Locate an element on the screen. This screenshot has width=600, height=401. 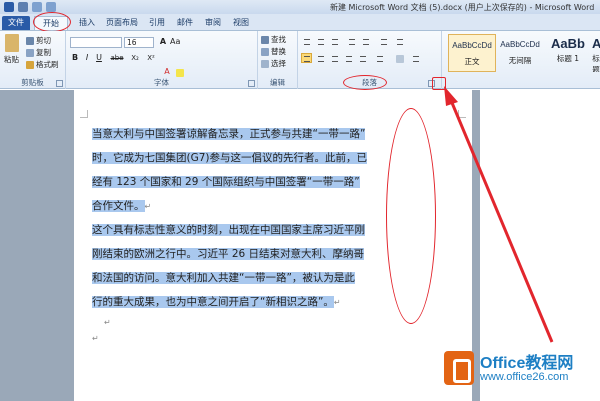
quick-access-toolbar is located at coordinates (28, 7).